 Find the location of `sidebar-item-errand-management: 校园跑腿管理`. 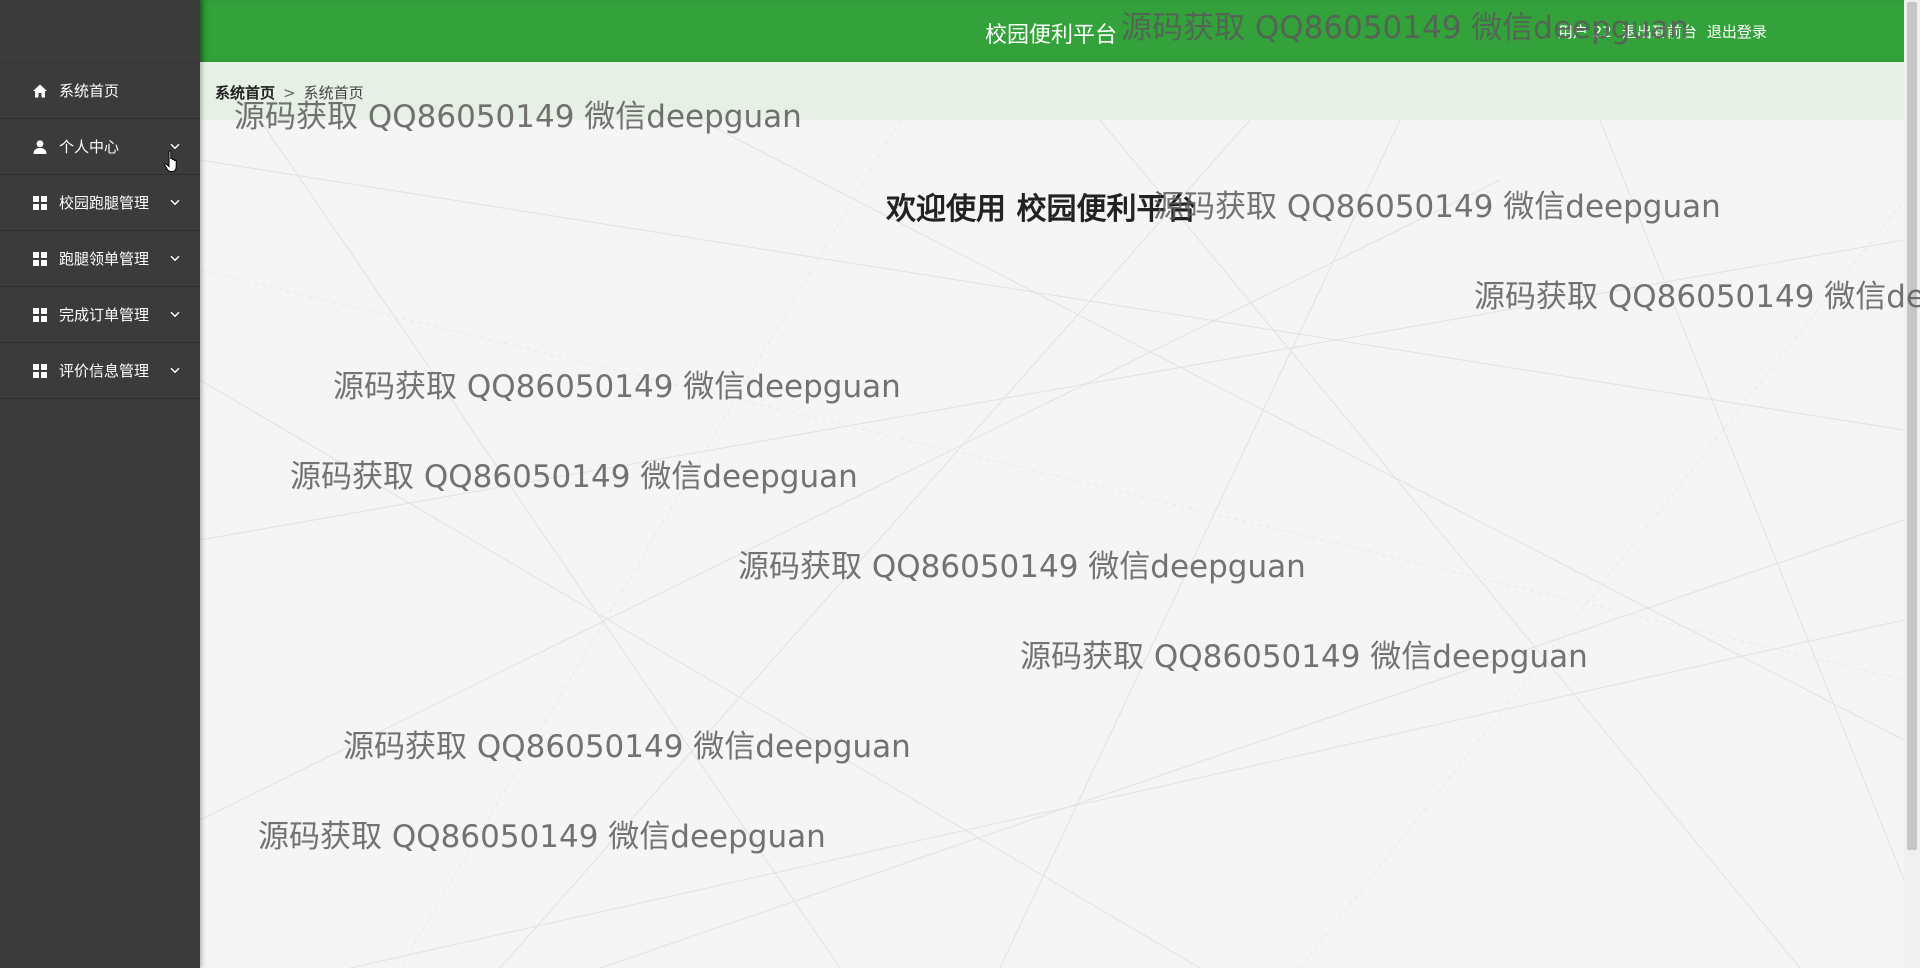

sidebar-item-errand-management: 校园跑腿管理 is located at coordinates (100, 203).